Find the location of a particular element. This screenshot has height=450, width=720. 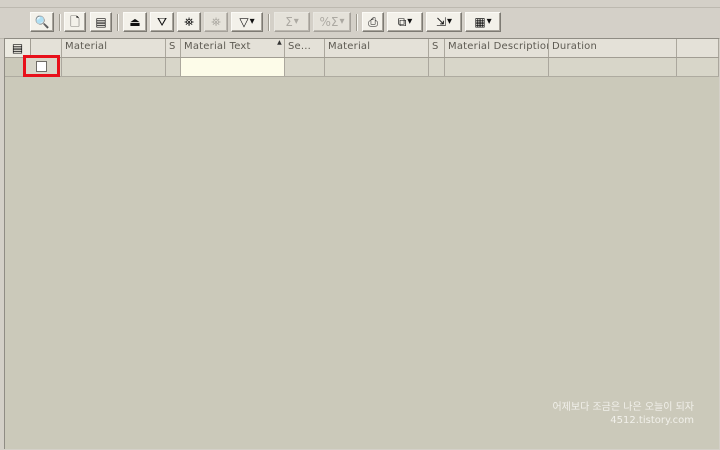

find-next-button: ⛯ is located at coordinates (216, 22).